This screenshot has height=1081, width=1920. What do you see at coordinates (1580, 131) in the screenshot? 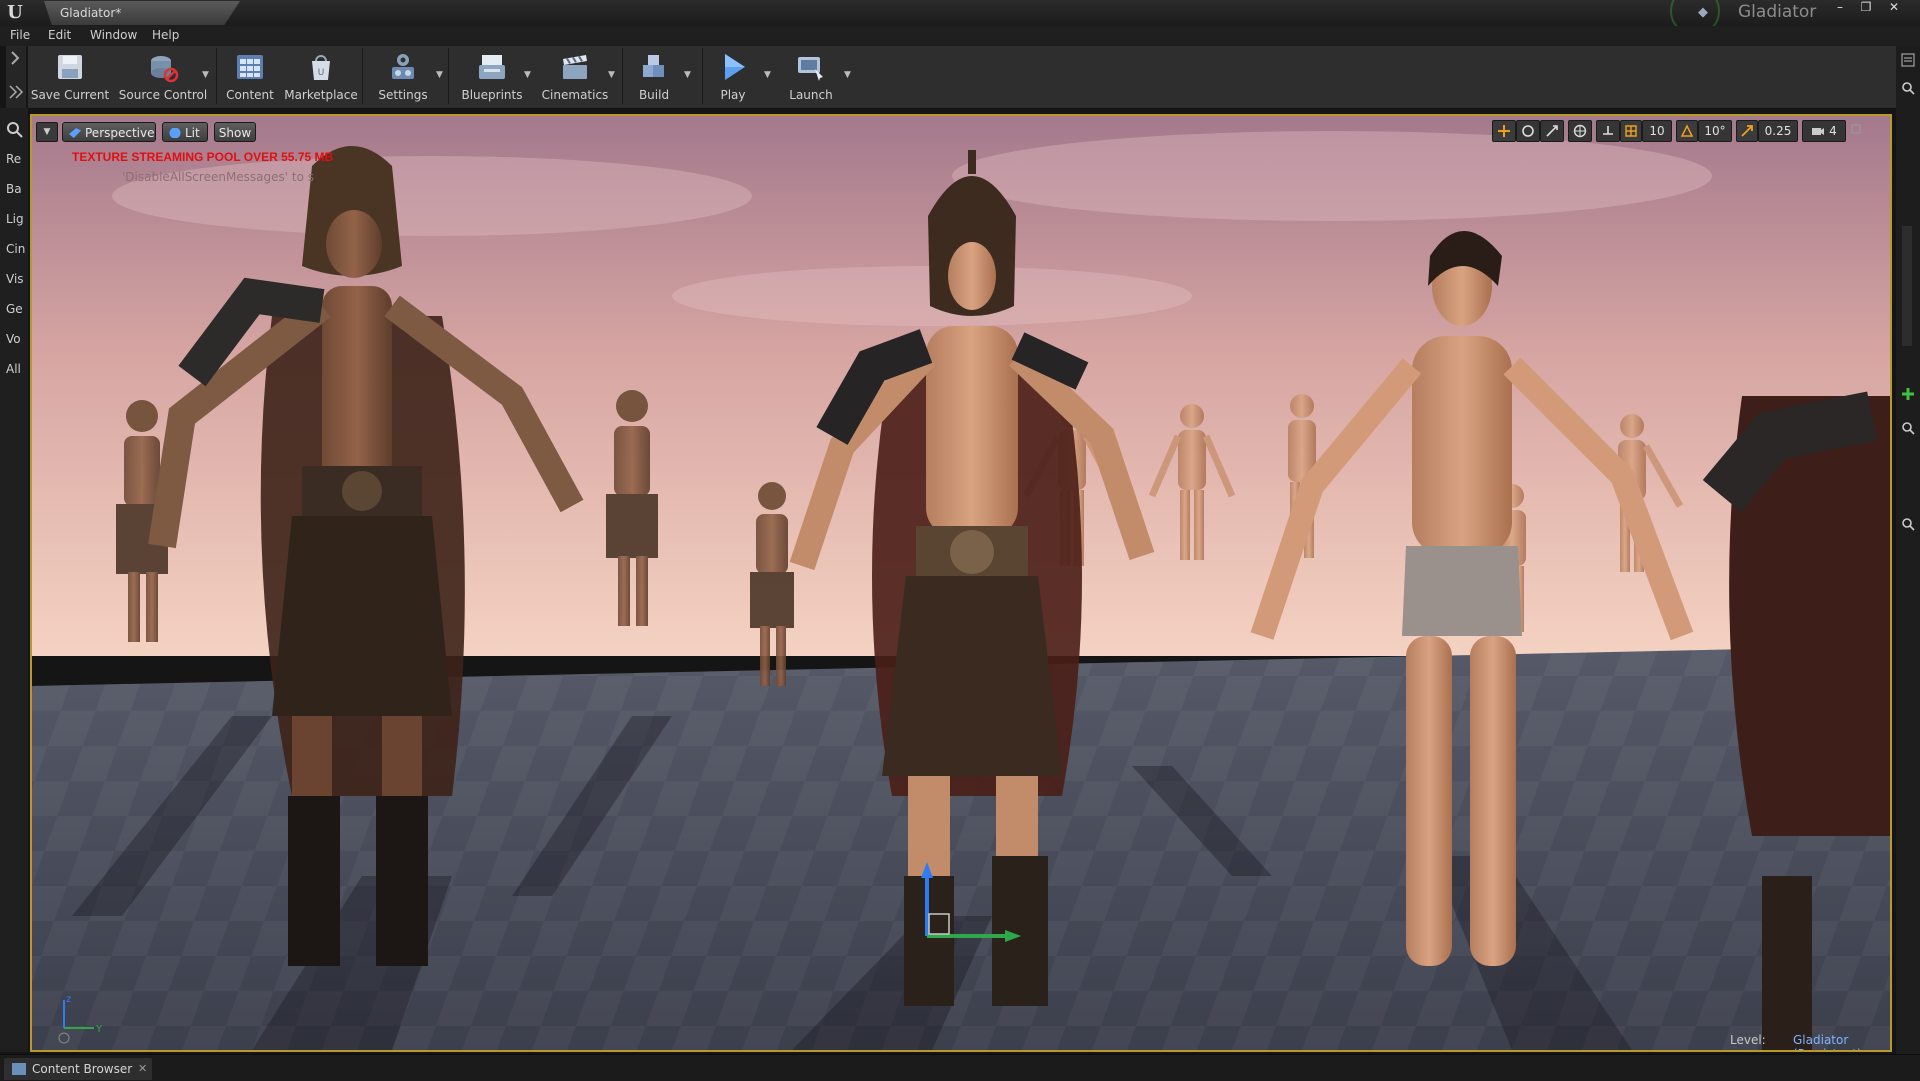
I see `world-local-button` at bounding box center [1580, 131].